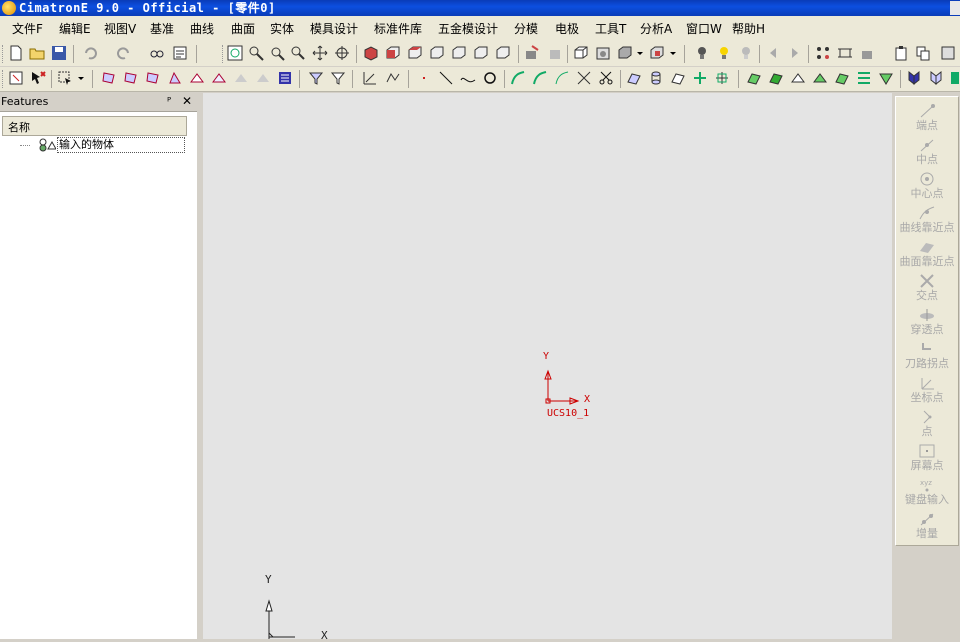 The height and width of the screenshot is (642, 960). I want to click on list-icon, so click(285, 78).